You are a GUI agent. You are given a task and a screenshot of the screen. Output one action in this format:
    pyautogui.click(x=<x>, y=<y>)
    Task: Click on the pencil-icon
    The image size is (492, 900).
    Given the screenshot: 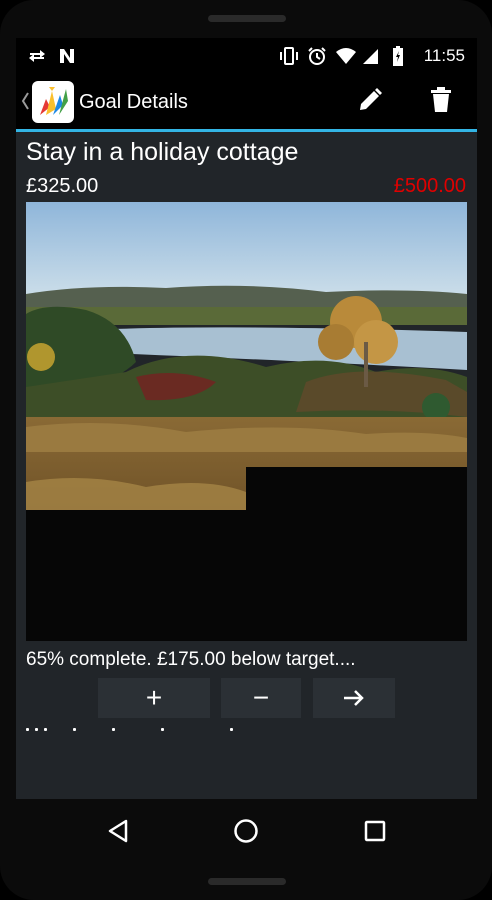 What is the action you would take?
    pyautogui.click(x=370, y=102)
    